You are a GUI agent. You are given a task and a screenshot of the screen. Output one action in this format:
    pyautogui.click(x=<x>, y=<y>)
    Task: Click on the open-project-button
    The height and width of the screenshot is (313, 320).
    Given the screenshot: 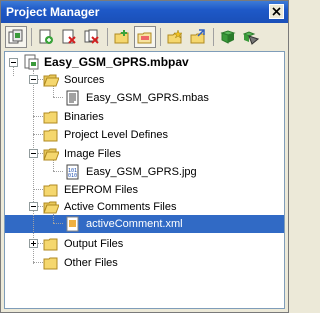 What is the action you would take?
    pyautogui.click(x=198, y=37)
    